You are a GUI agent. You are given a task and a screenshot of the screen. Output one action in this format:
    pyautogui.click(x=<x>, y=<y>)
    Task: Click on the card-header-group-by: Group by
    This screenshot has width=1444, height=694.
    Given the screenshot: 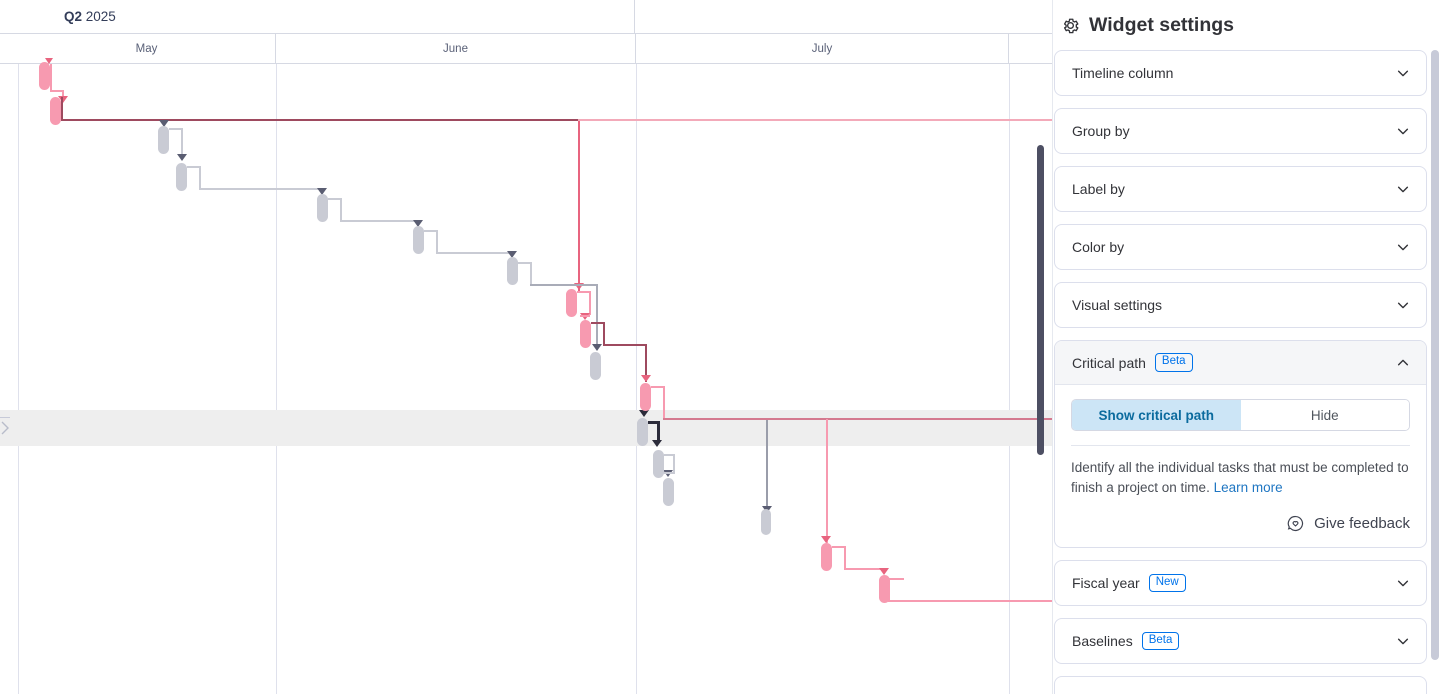 What is the action you would take?
    pyautogui.click(x=1240, y=131)
    